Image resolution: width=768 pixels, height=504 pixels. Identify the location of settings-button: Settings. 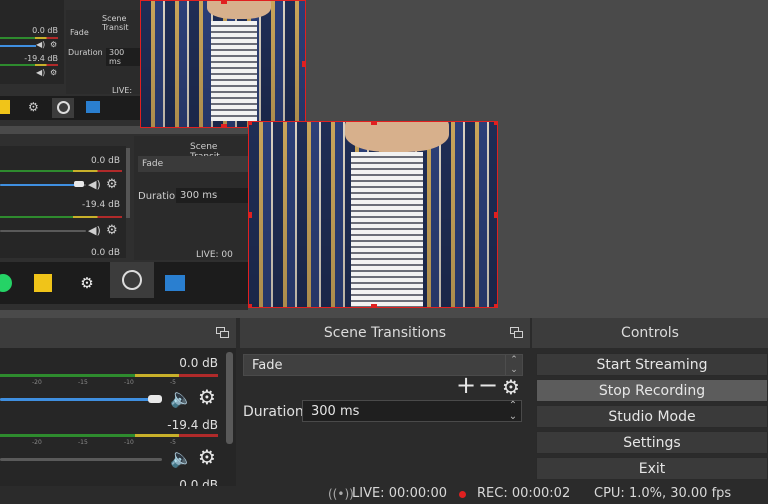
(652, 442).